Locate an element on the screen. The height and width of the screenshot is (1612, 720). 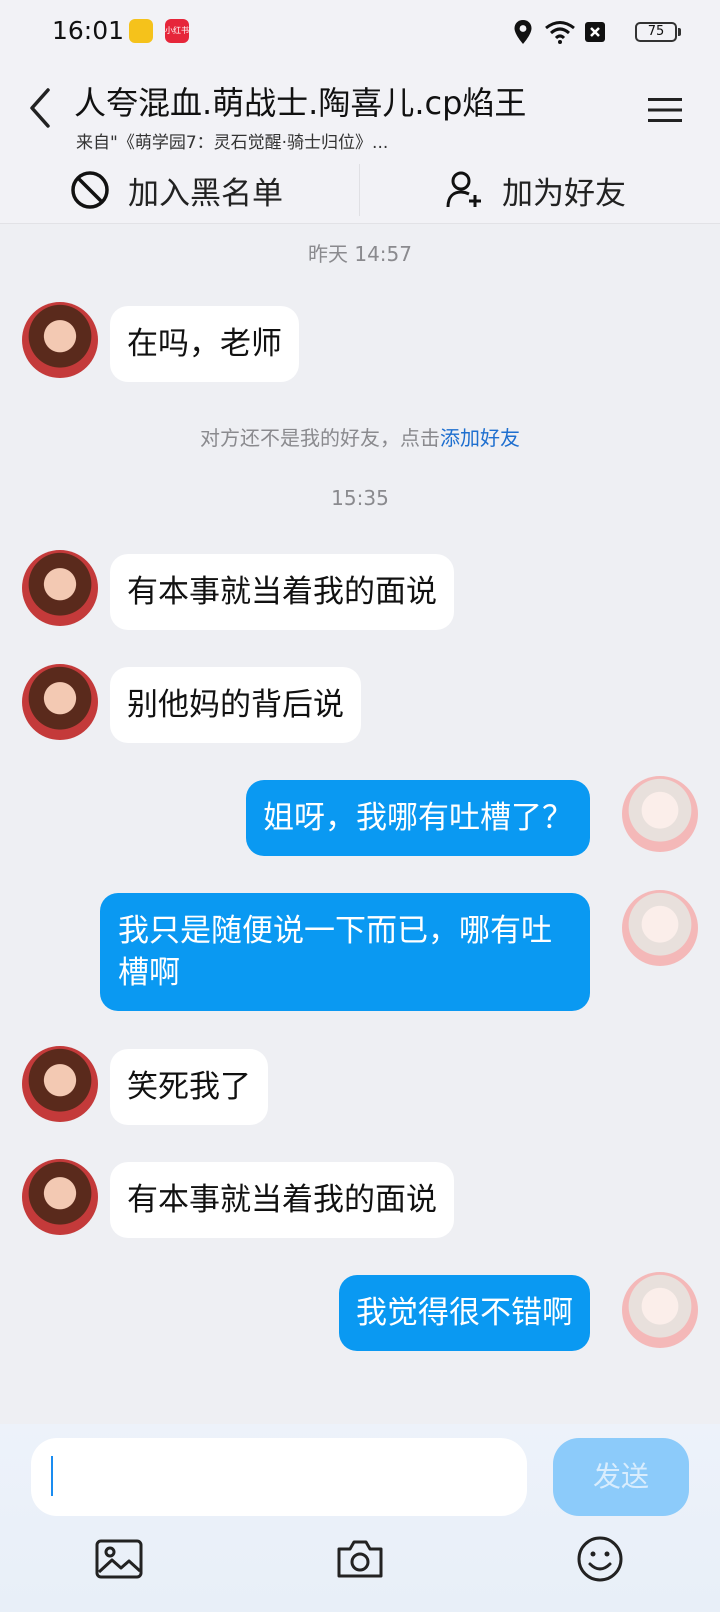
add-friend-button: 加为好友 is located at coordinates (536, 190).